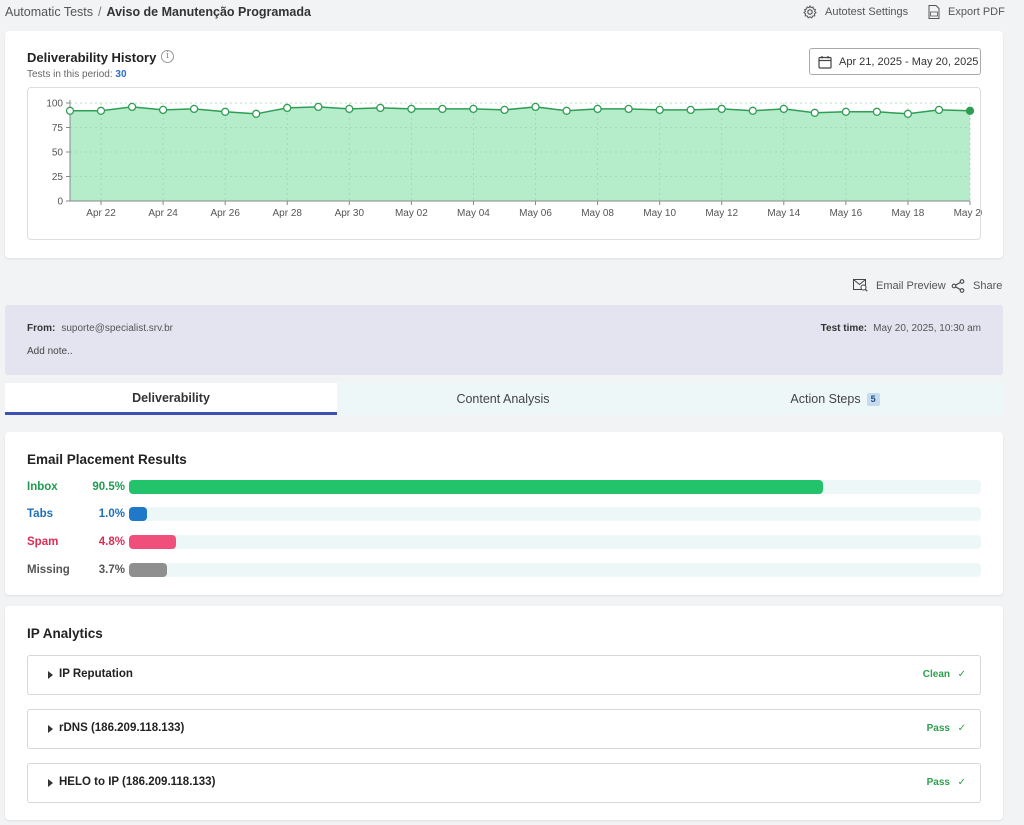  I want to click on share-button: Share, so click(976, 286).